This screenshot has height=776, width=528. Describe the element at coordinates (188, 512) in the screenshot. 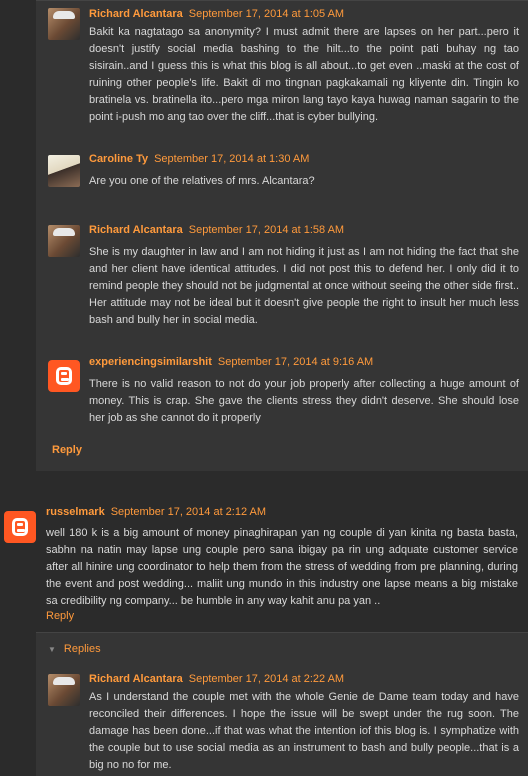

I see `comment-date: September 17, 2014 at 2:12 AM` at that location.